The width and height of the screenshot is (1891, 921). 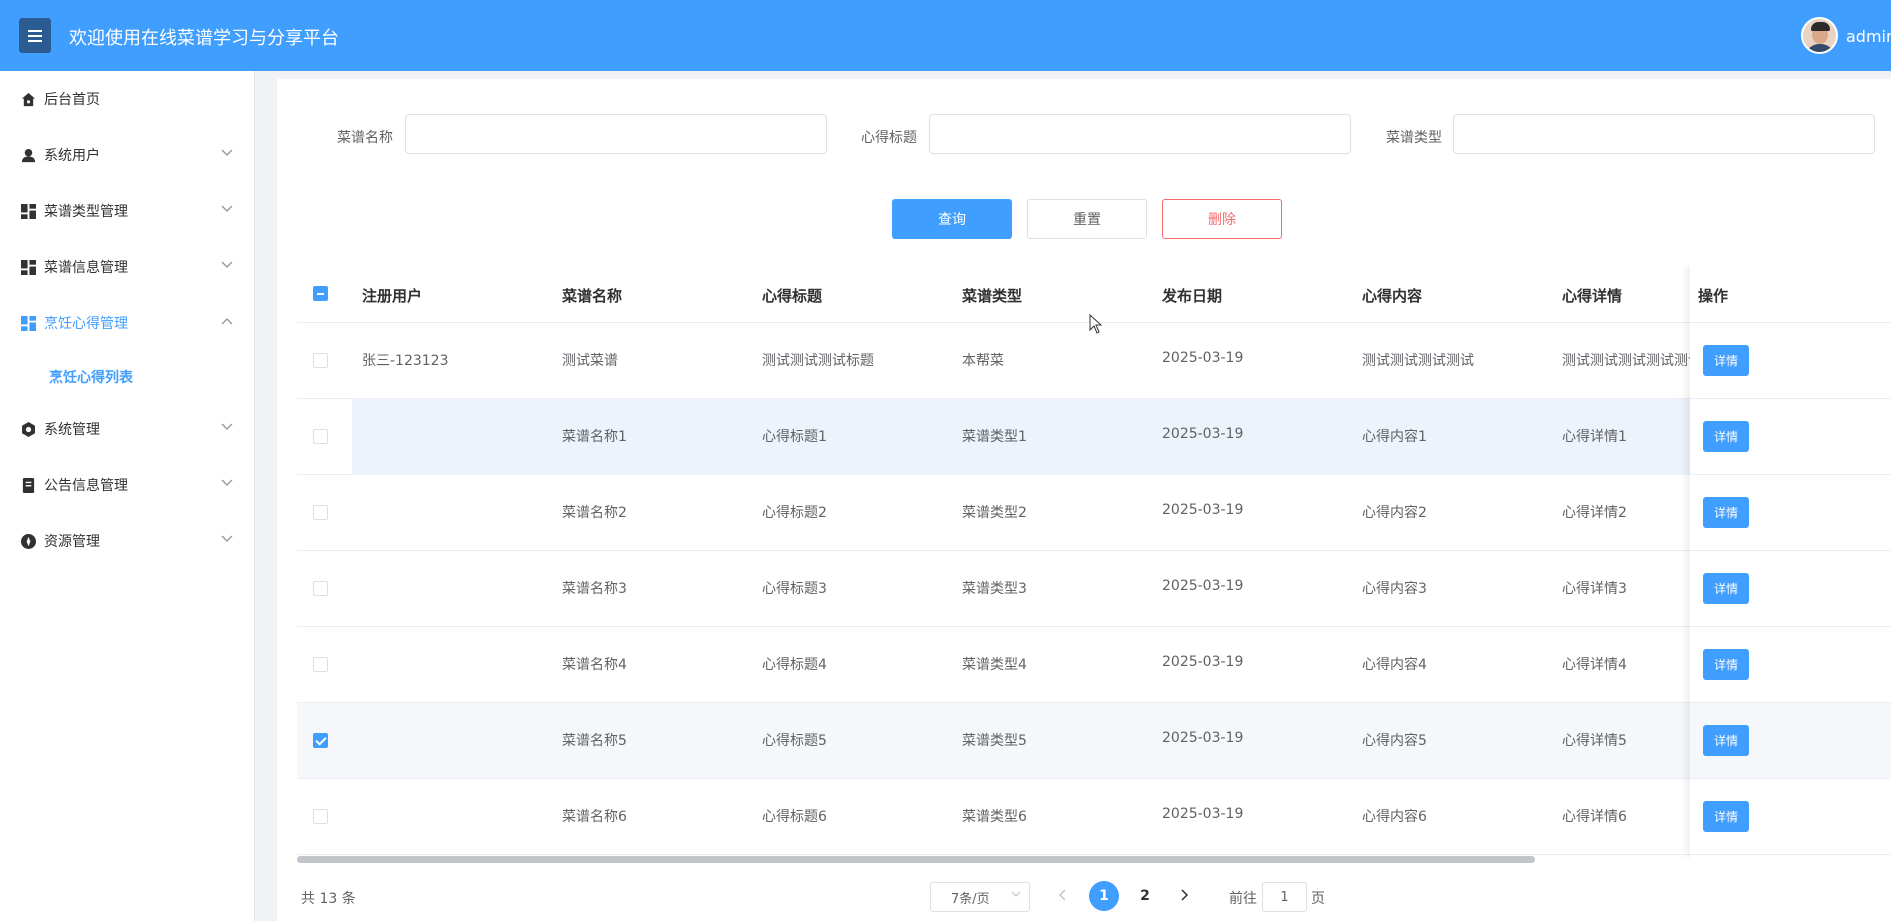 What do you see at coordinates (794, 437) in the screenshot?
I see `cell-title: 心得标题1` at bounding box center [794, 437].